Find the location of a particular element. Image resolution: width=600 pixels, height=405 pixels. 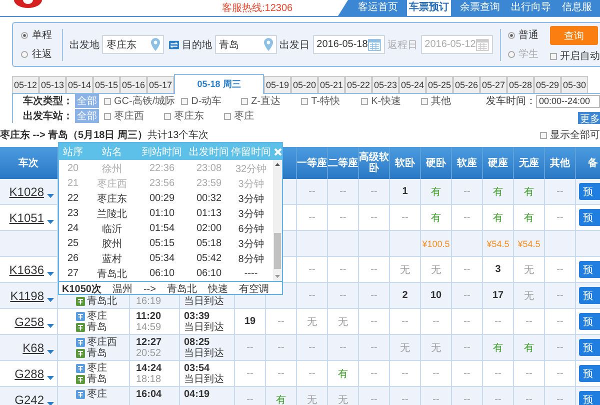

stop-arrival-time: 05:15 is located at coordinates (162, 243).